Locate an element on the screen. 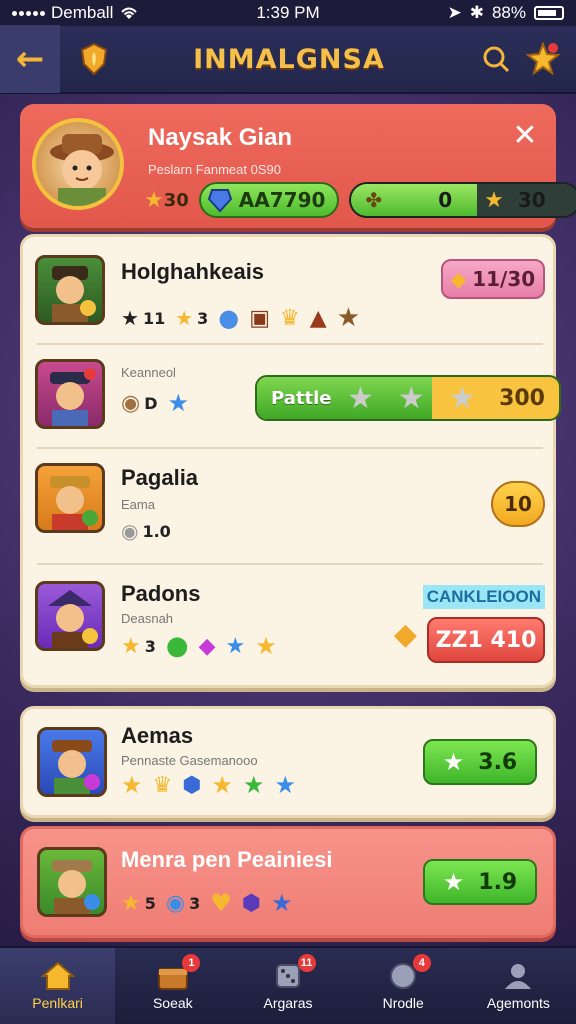  purple-gem-icon: ⬢ is located at coordinates (251, 903).